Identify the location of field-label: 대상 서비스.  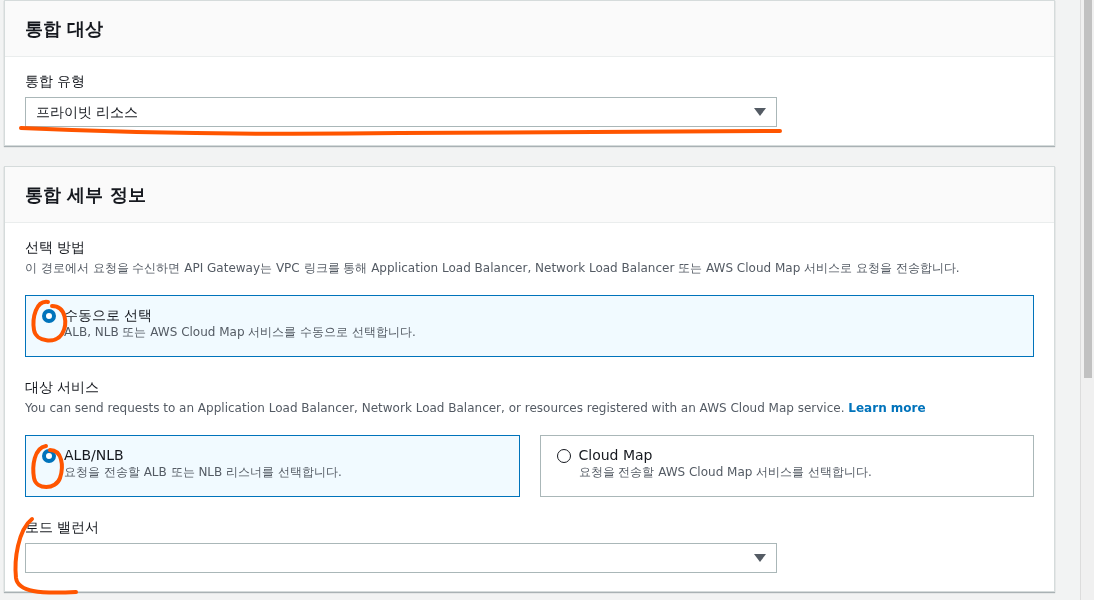
(63, 387).